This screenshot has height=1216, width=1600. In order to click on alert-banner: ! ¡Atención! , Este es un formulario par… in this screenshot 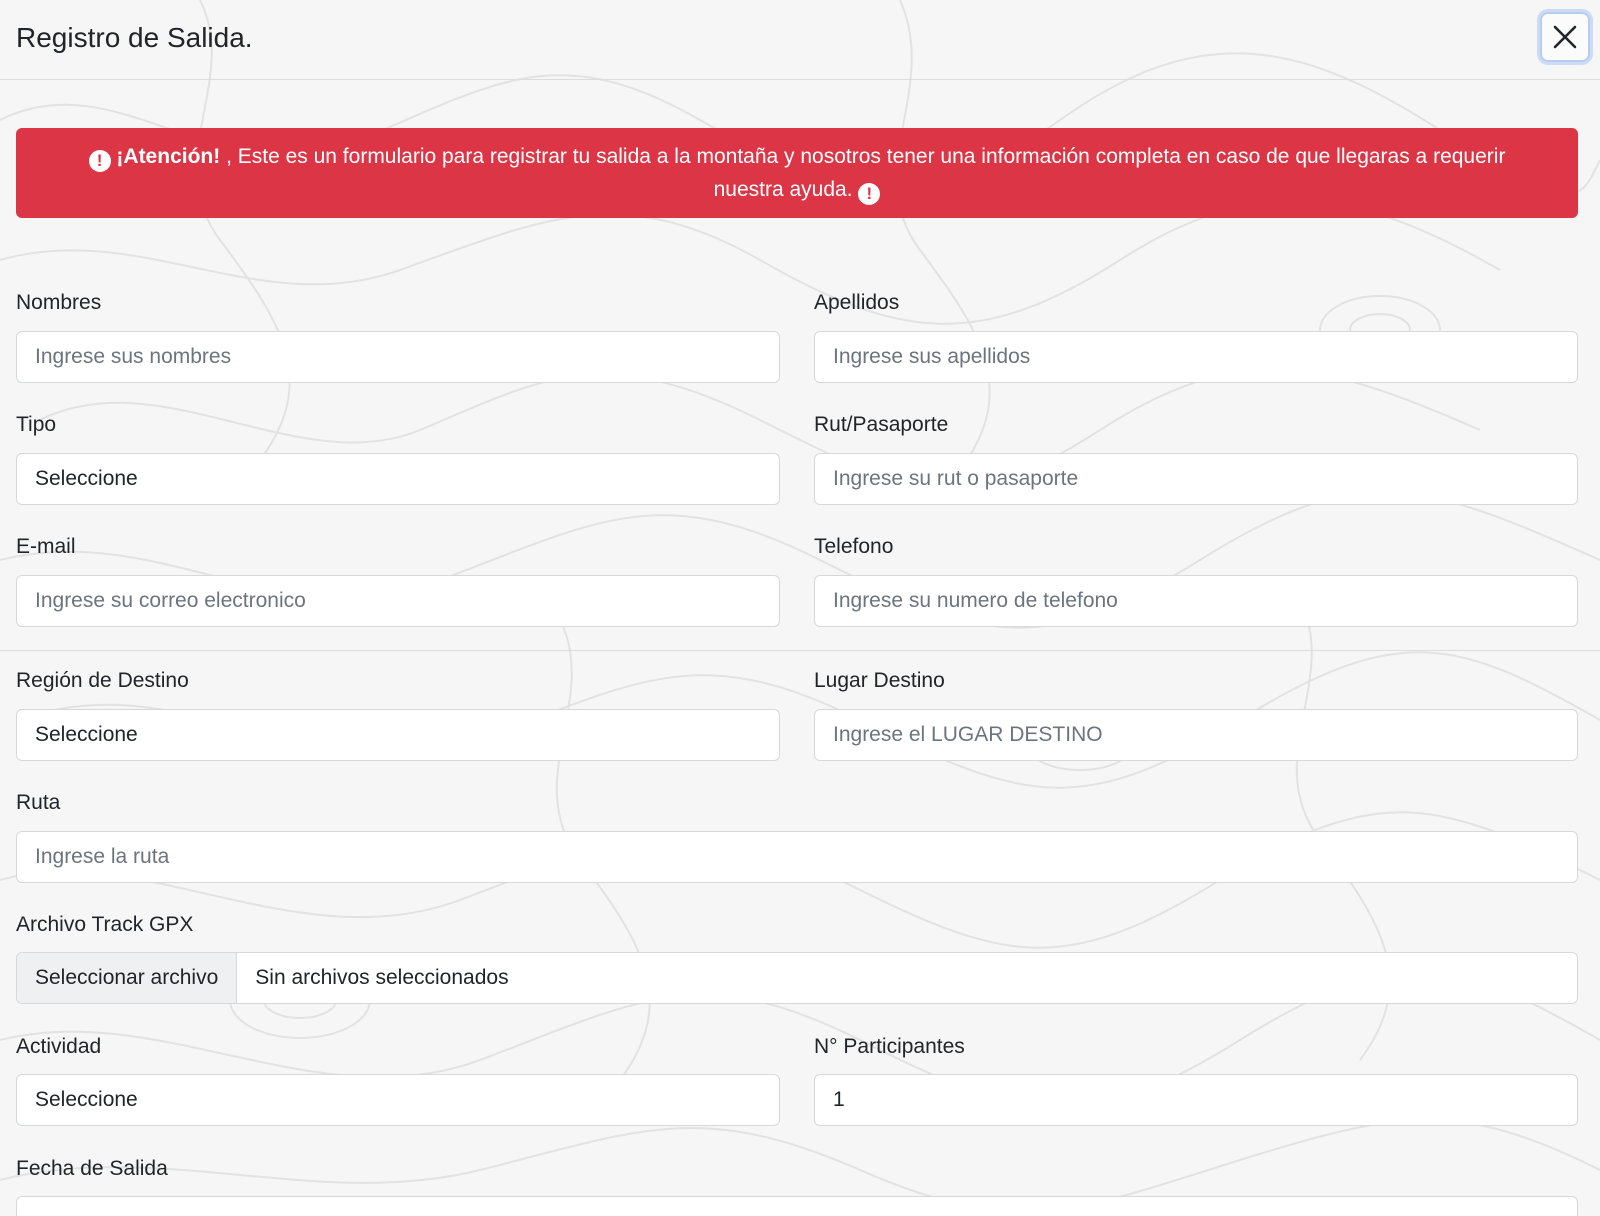, I will do `click(797, 173)`.